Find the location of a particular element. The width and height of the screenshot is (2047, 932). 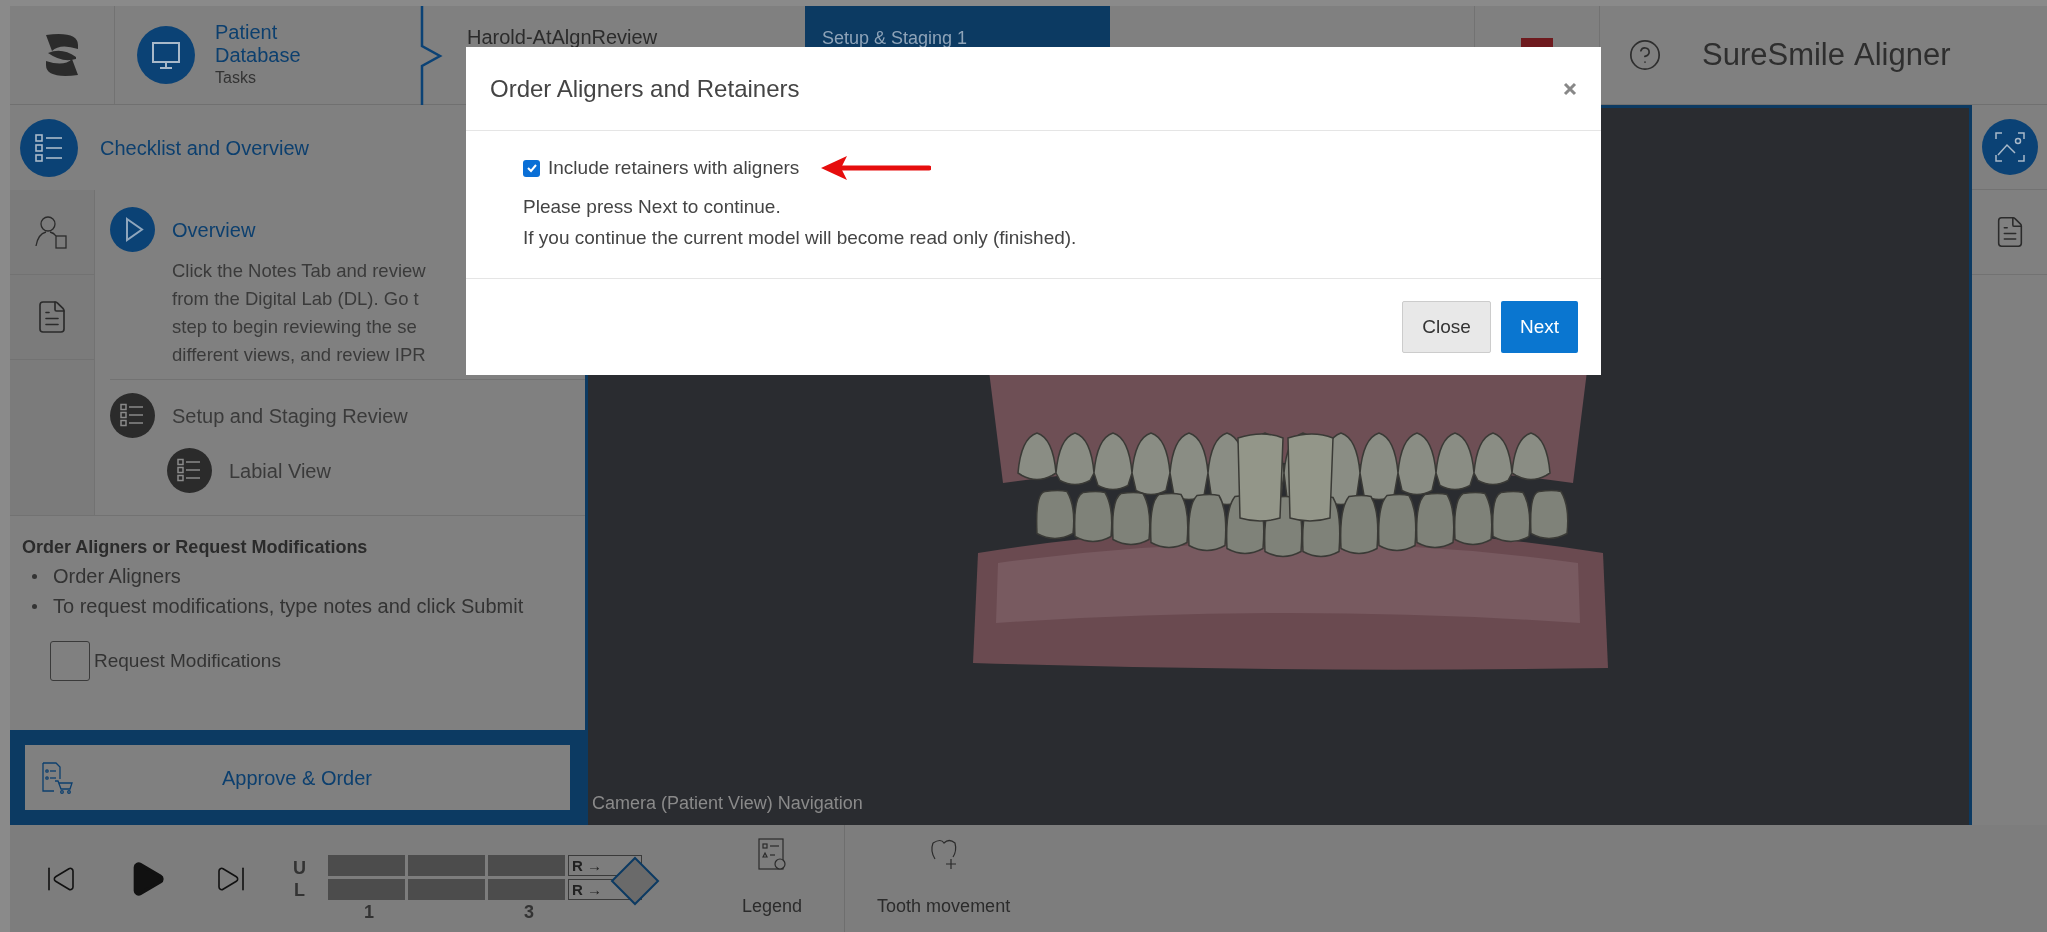

stage-number: 3 is located at coordinates (529, 911).